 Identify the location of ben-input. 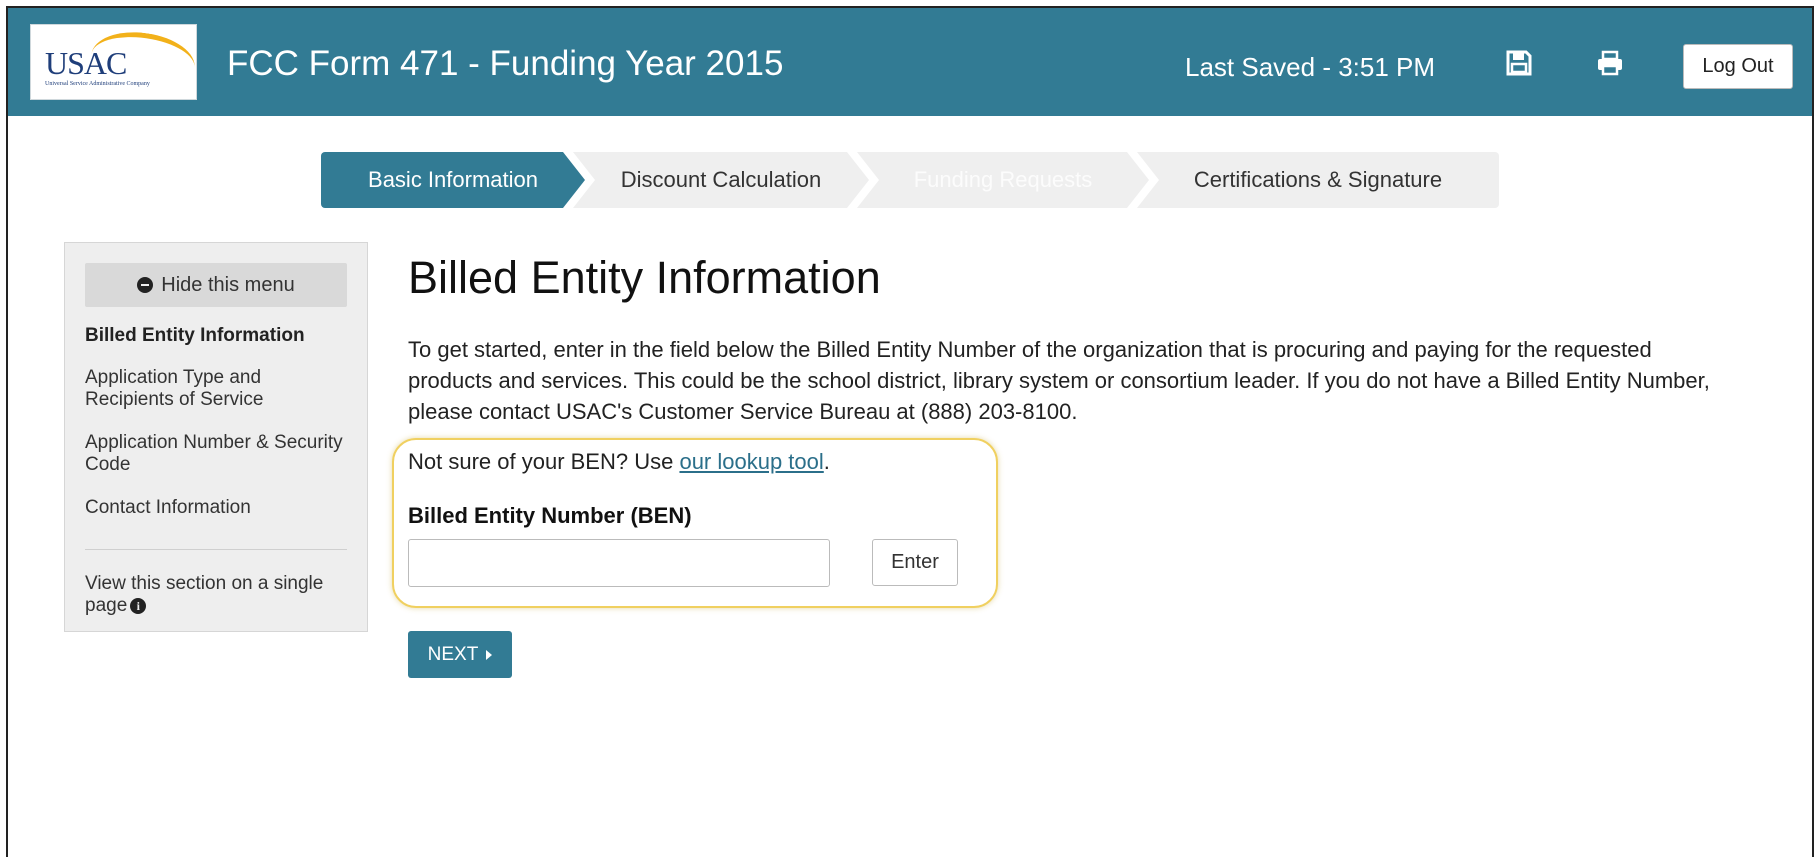
(619, 563).